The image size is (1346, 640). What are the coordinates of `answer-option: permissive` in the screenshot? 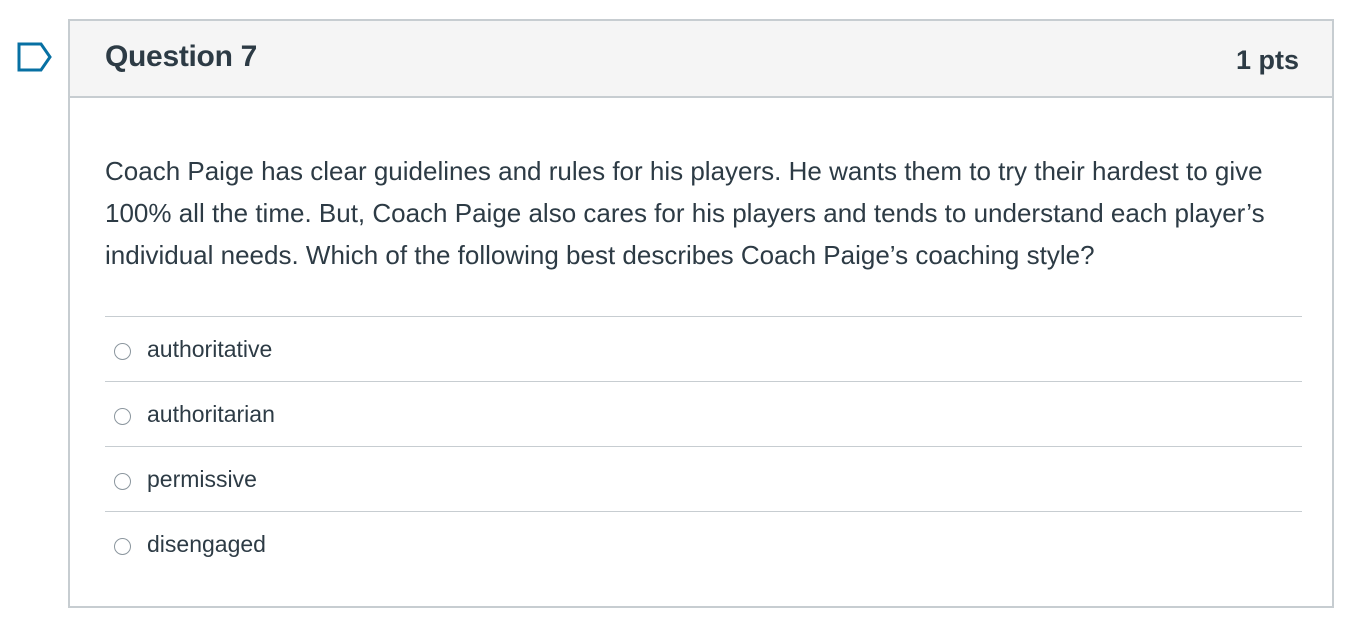 It's located at (703, 478).